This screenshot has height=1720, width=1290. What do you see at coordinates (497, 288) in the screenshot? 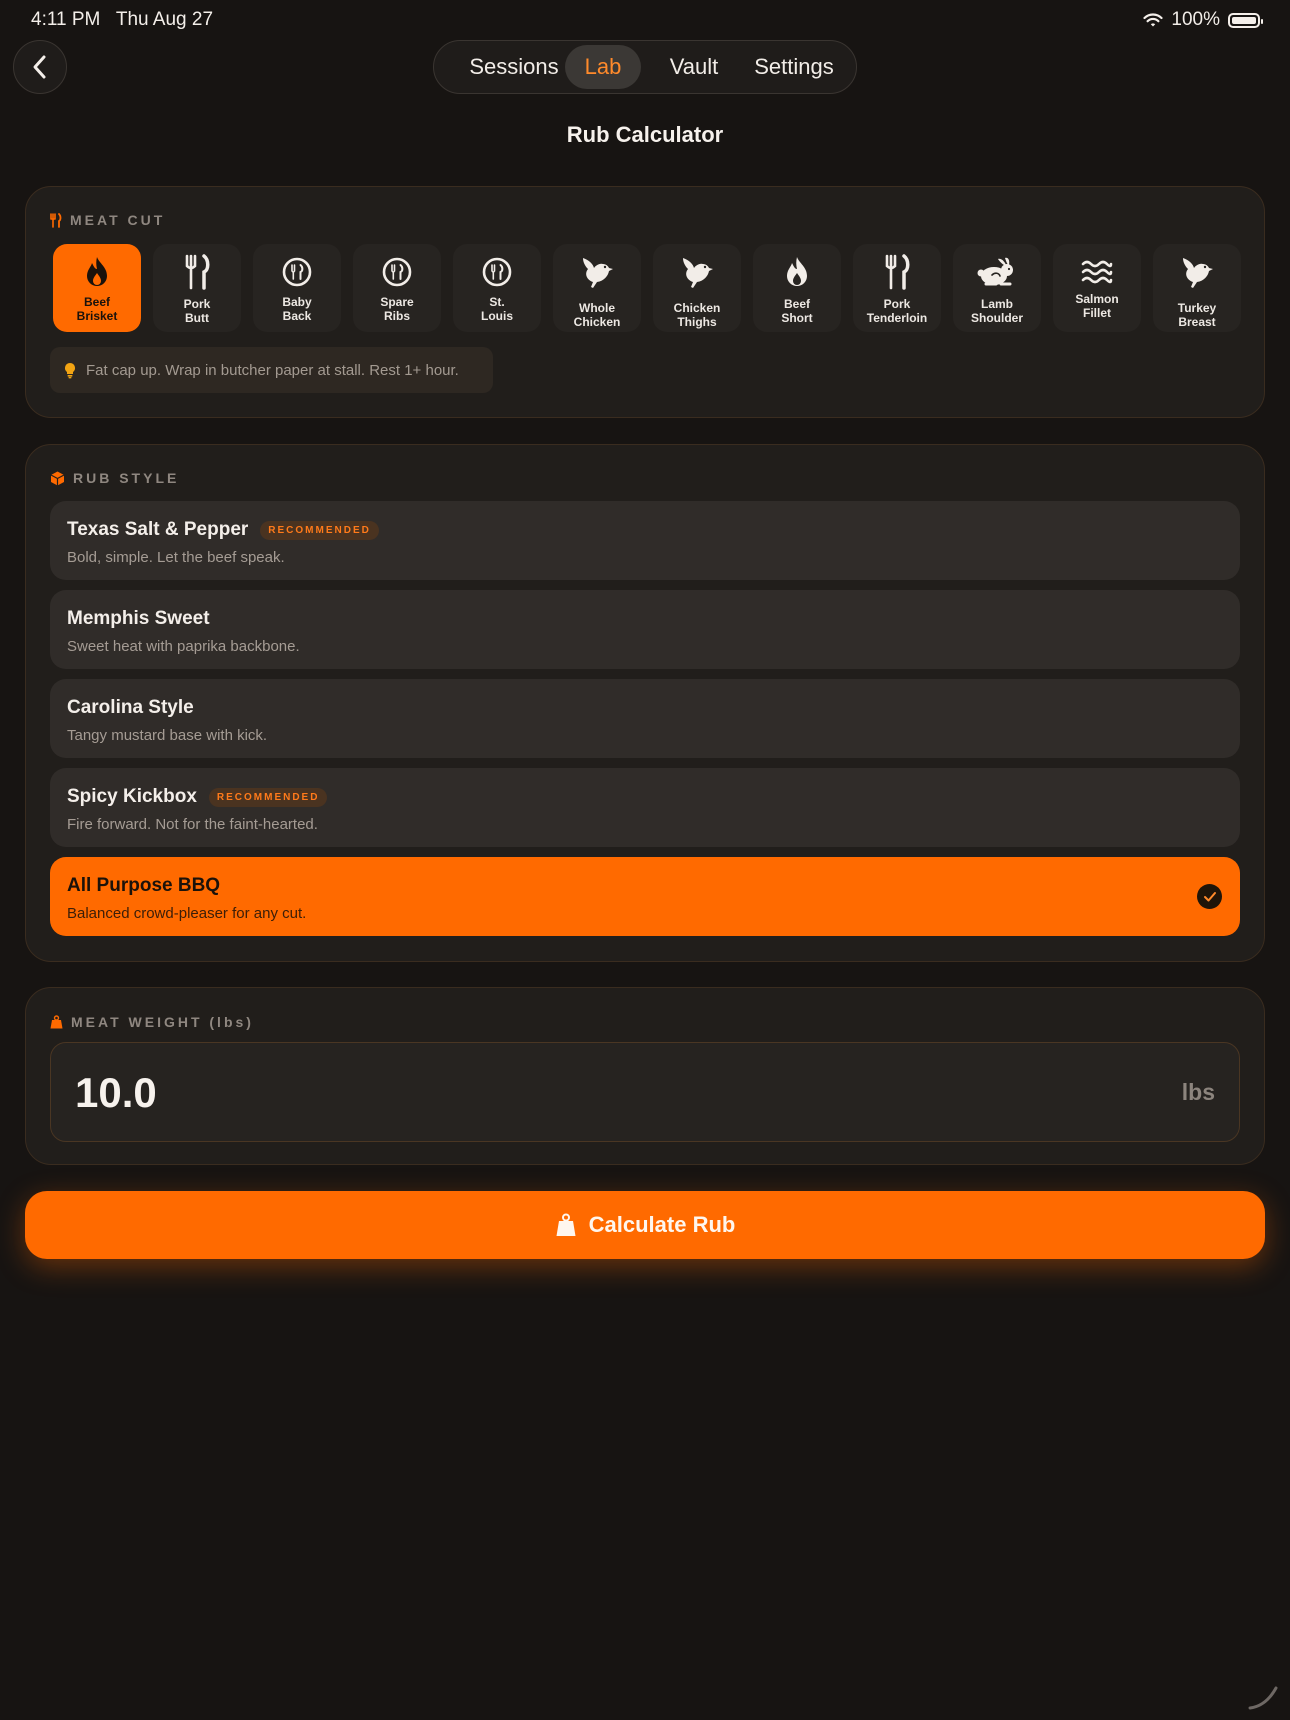
I see `cut-st-louis: St. Louis` at bounding box center [497, 288].